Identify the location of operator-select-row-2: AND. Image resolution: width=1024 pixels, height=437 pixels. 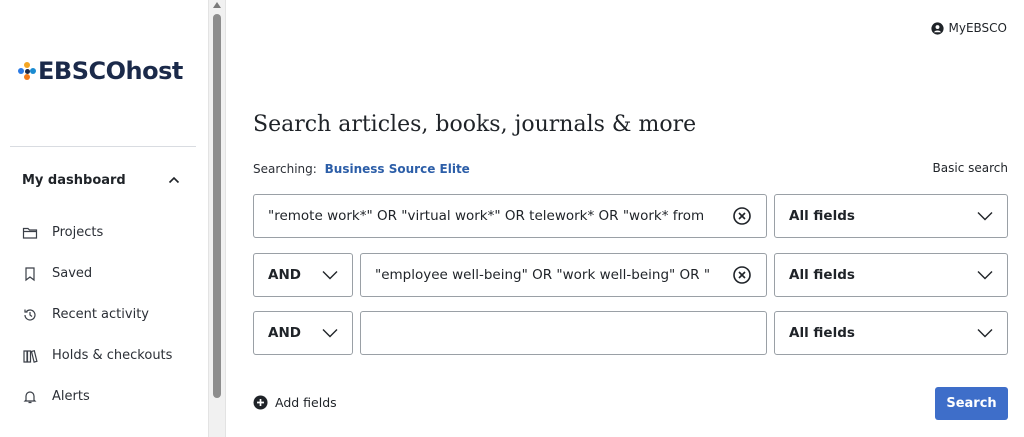
(303, 275).